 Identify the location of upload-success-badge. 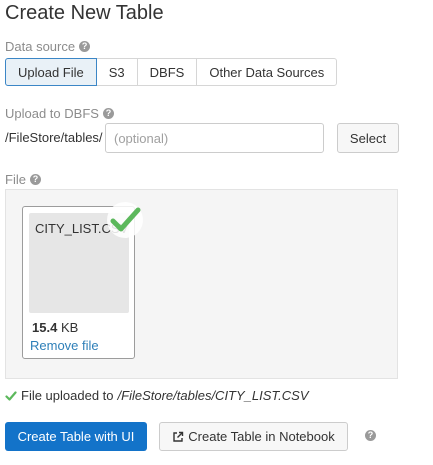
(125, 220).